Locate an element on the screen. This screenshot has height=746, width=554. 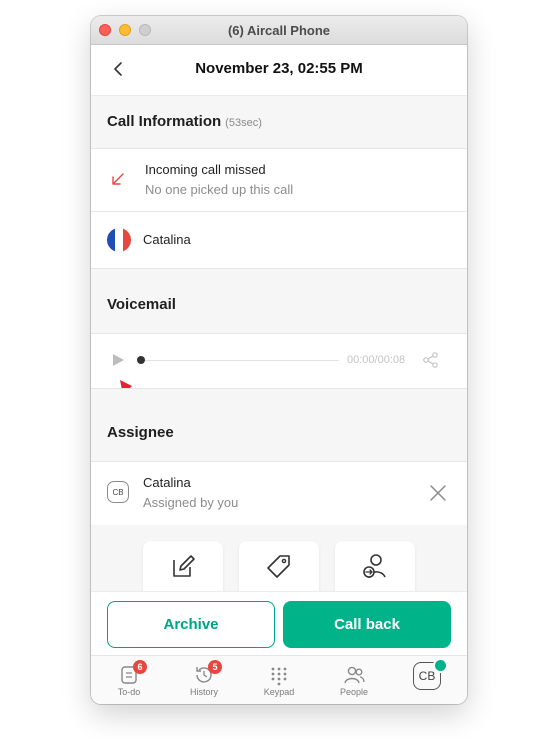
voicemail-progress-track is located at coordinates (240, 360).